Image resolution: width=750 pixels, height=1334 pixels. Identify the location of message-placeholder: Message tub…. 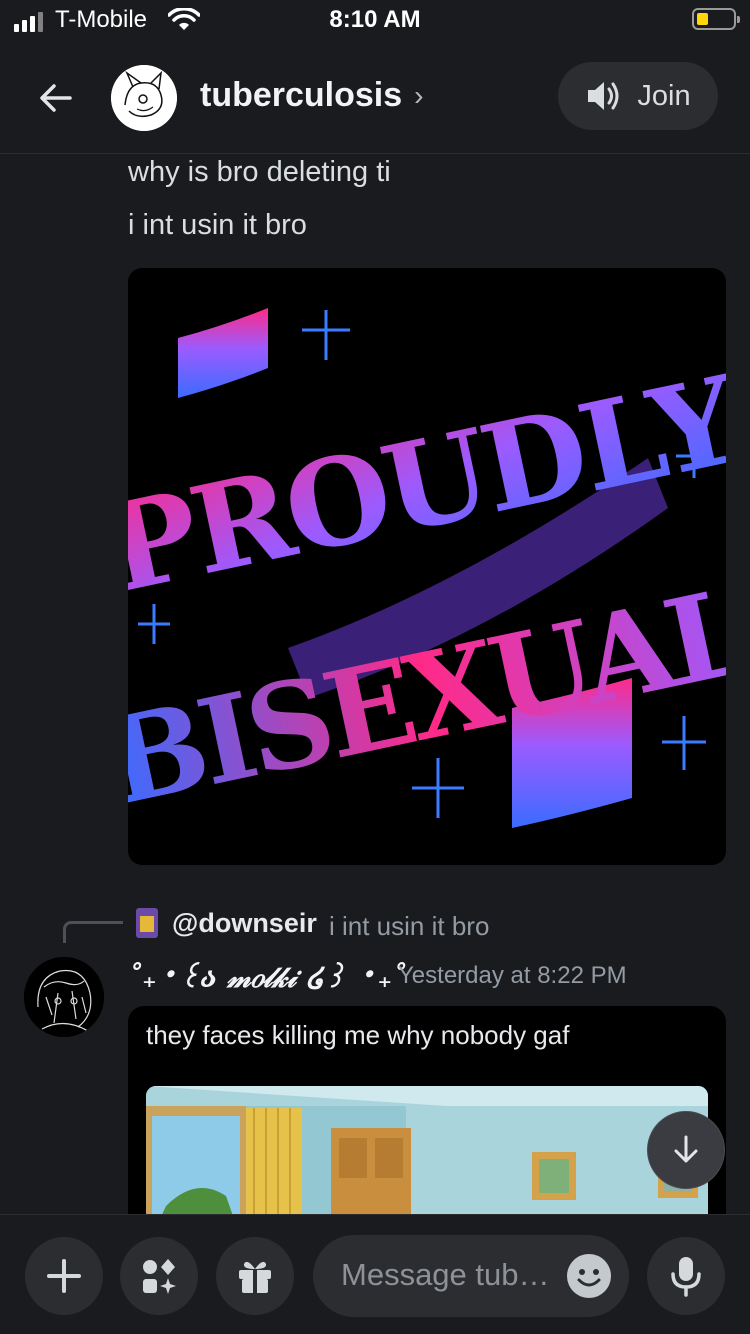
(445, 1274).